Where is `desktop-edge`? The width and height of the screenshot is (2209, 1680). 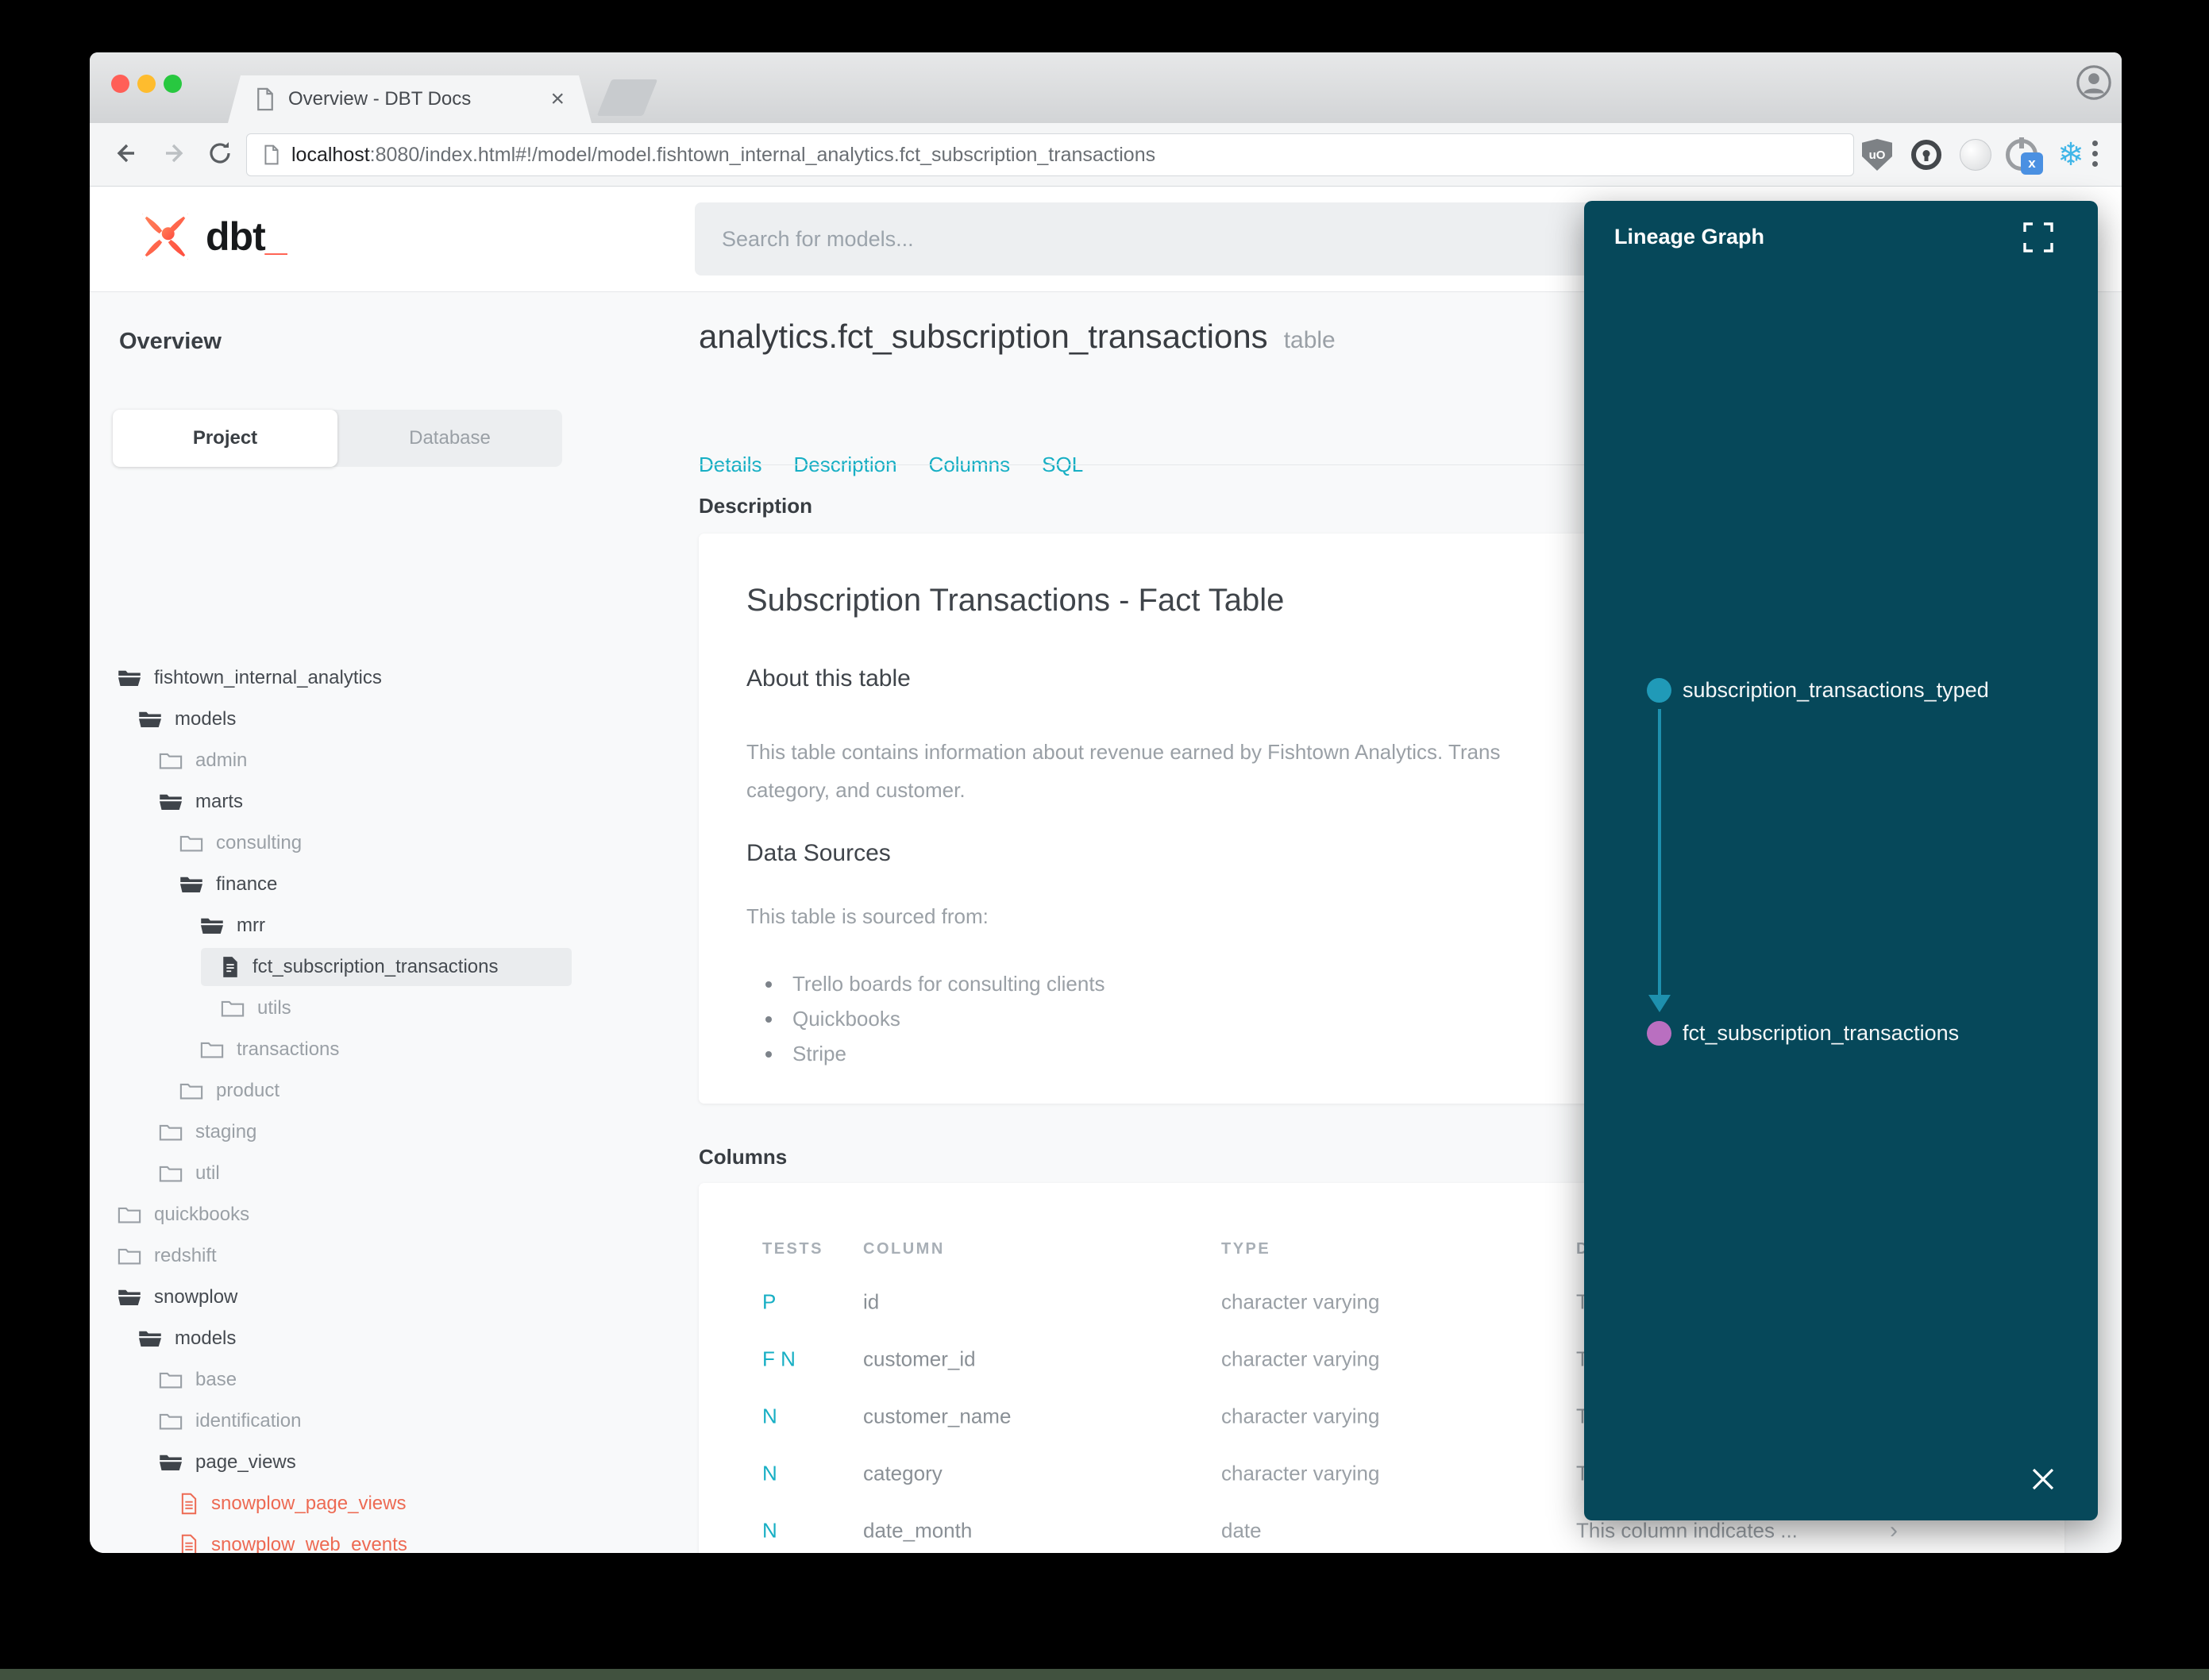 desktop-edge is located at coordinates (1104, 1674).